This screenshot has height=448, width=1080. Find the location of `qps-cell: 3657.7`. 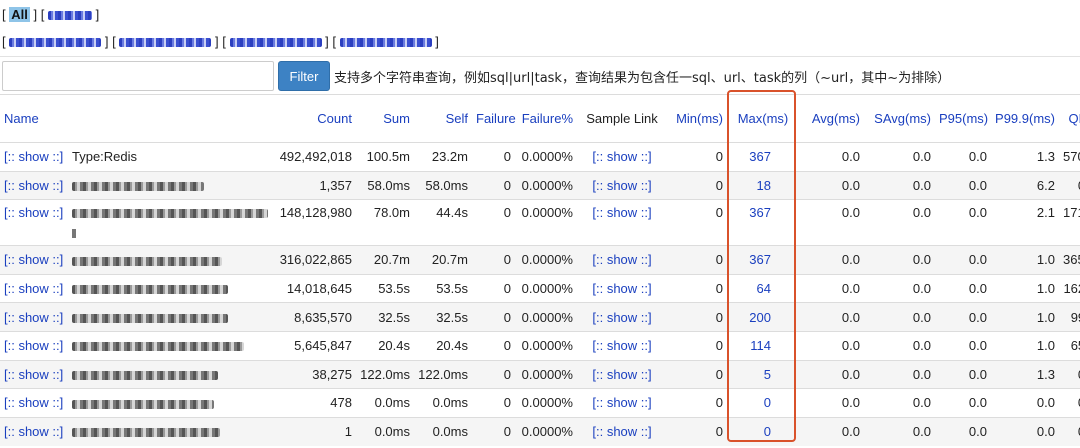

qps-cell: 3657.7 is located at coordinates (1069, 260).